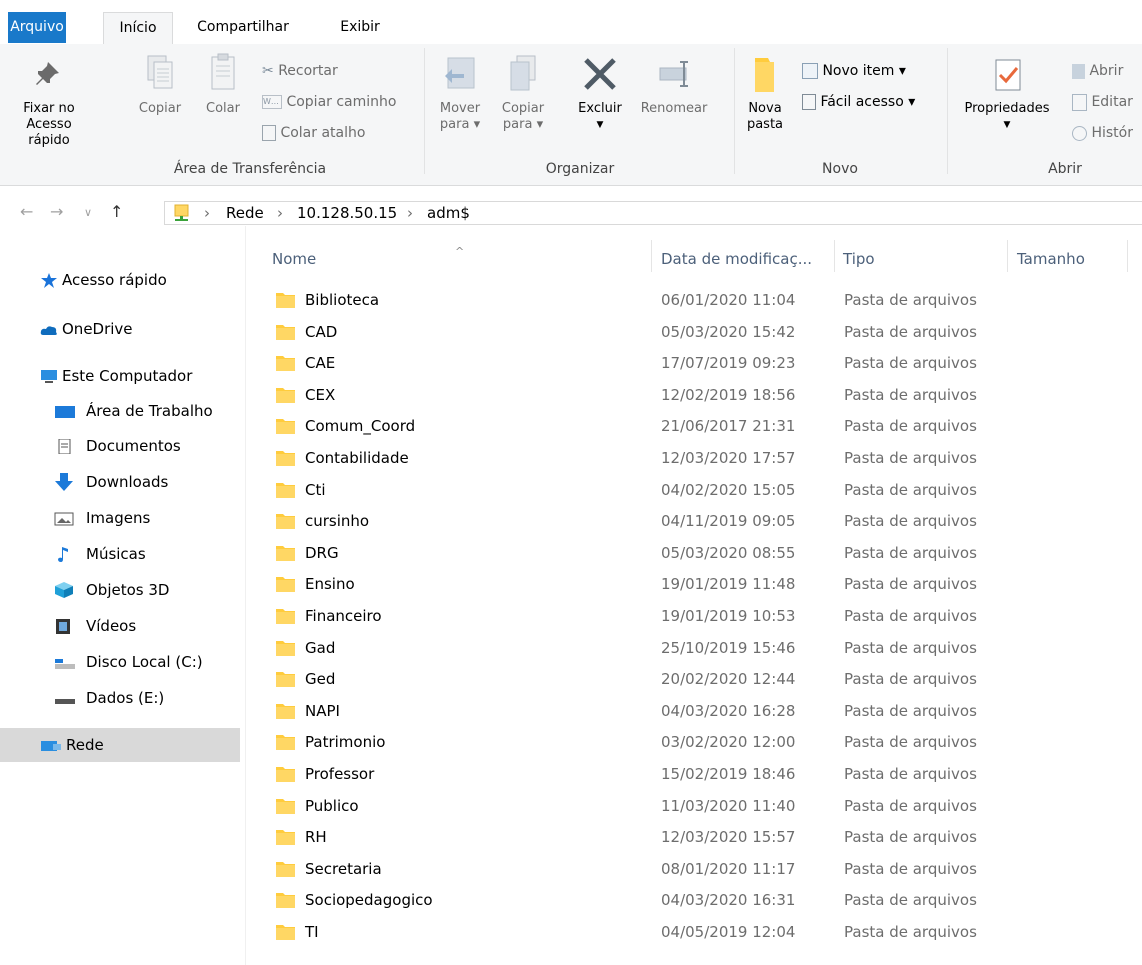 The width and height of the screenshot is (1142, 965). What do you see at coordinates (329, 102) in the screenshot?
I see `copy-path-button: W… Copiar caminho` at bounding box center [329, 102].